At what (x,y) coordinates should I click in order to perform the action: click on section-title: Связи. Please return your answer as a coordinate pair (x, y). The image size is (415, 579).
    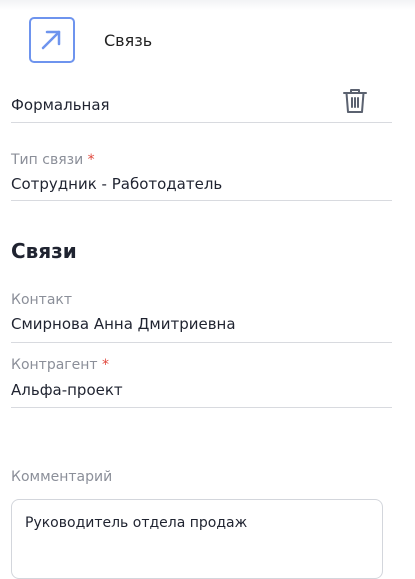
    Looking at the image, I should click on (44, 251).